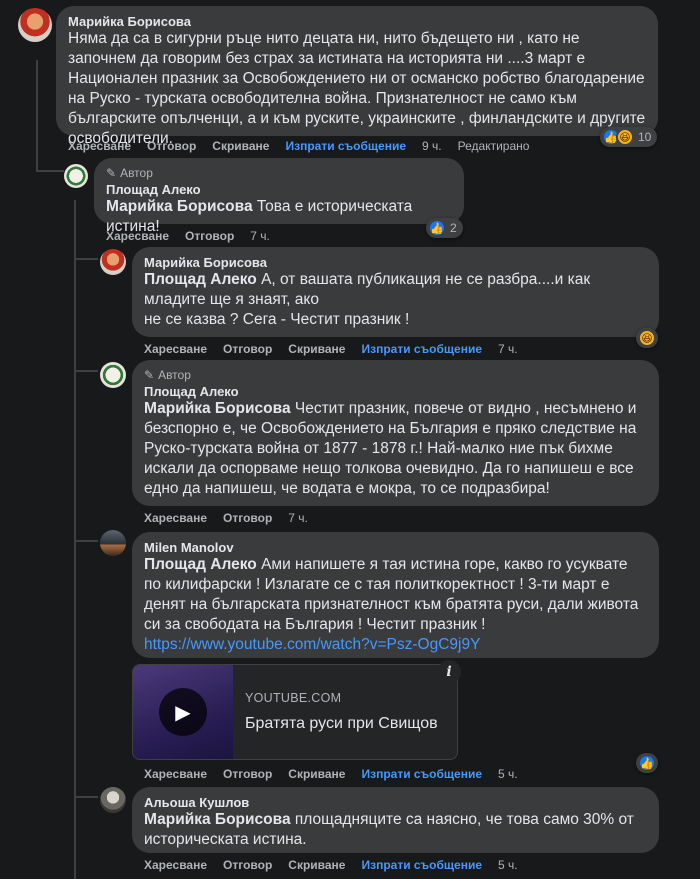 Image resolution: width=700 pixels, height=879 pixels. What do you see at coordinates (341, 724) in the screenshot?
I see `link-title: Братята руси при Свищов` at bounding box center [341, 724].